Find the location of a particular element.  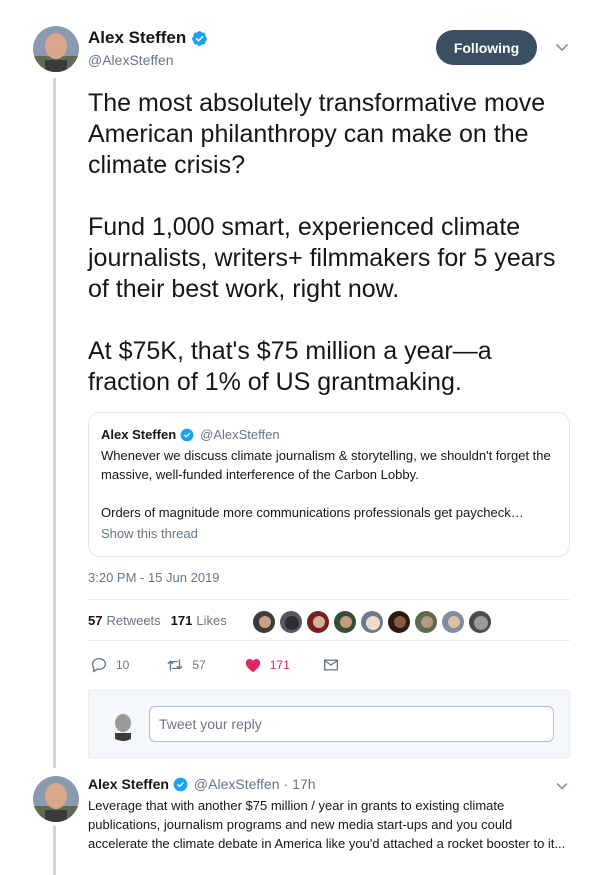

retweet-button: 57 is located at coordinates (186, 665).